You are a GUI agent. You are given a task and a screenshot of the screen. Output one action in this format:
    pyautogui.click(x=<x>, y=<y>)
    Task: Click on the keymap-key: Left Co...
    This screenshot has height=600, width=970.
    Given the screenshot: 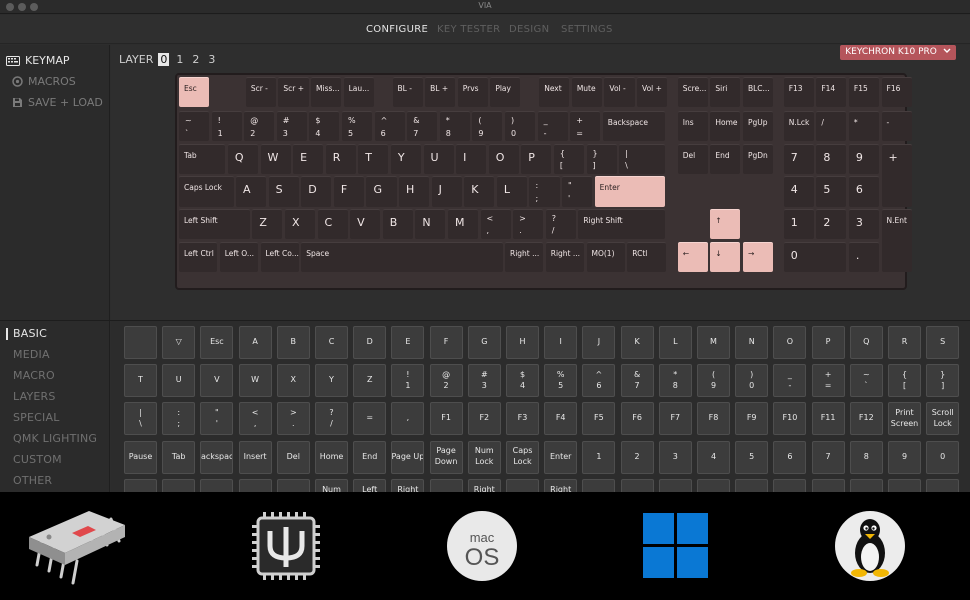 What is the action you would take?
    pyautogui.click(x=279, y=256)
    